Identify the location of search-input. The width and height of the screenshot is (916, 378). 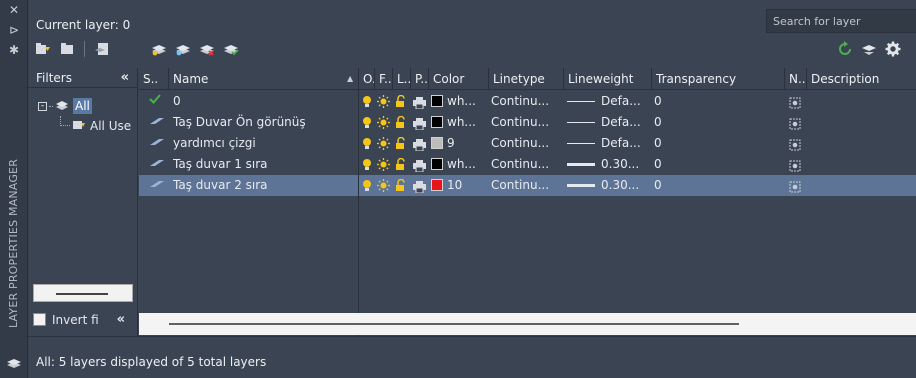
(843, 21).